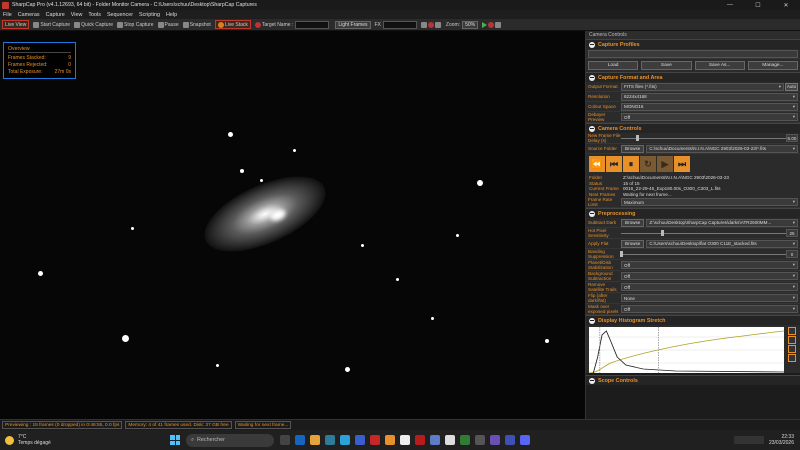  Describe the element at coordinates (480, 440) in the screenshot. I see `sharpcap-icon` at that location.